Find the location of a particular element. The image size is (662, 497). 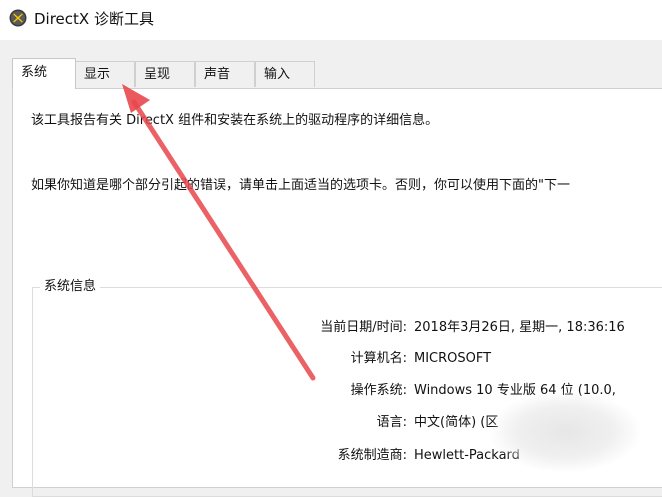

info-label: 计算机名: is located at coordinates (378, 358).